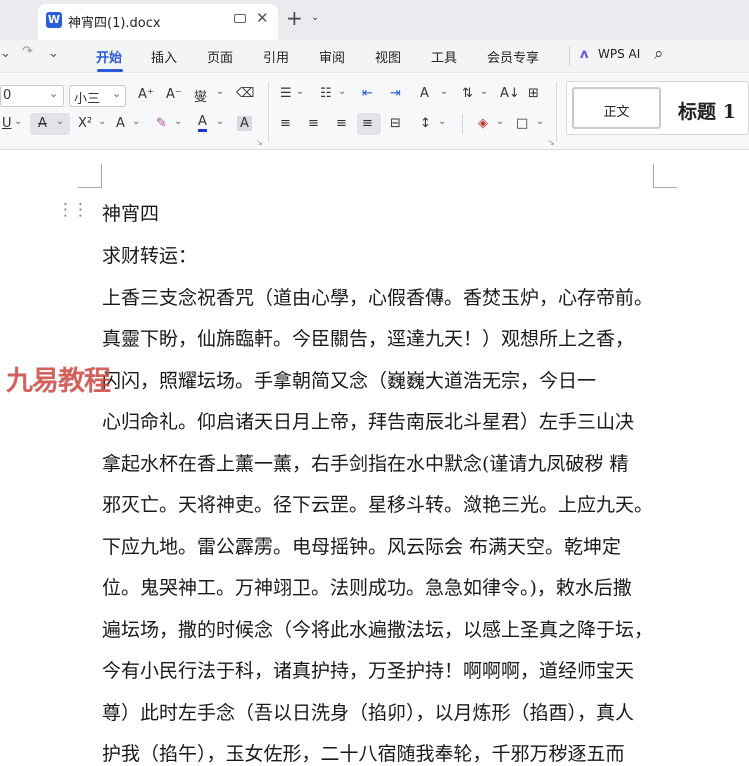 The width and height of the screenshot is (749, 766). I want to click on doc-line: 下应九地。雷公霹雳。电母摇钟。风云际会 布满天空。乾坤定, so click(361, 545).